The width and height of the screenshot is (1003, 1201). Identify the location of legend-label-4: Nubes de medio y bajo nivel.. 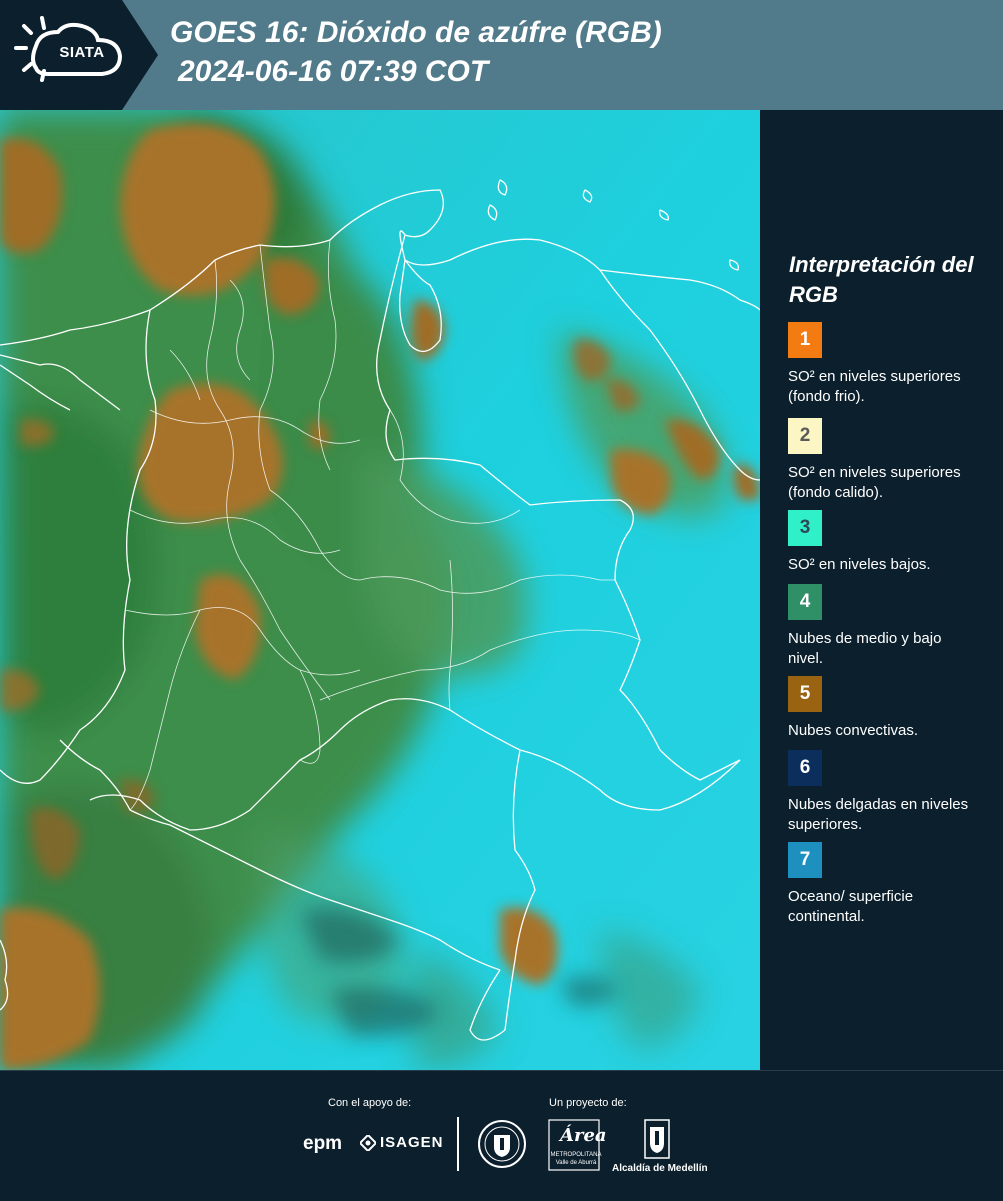
(865, 648).